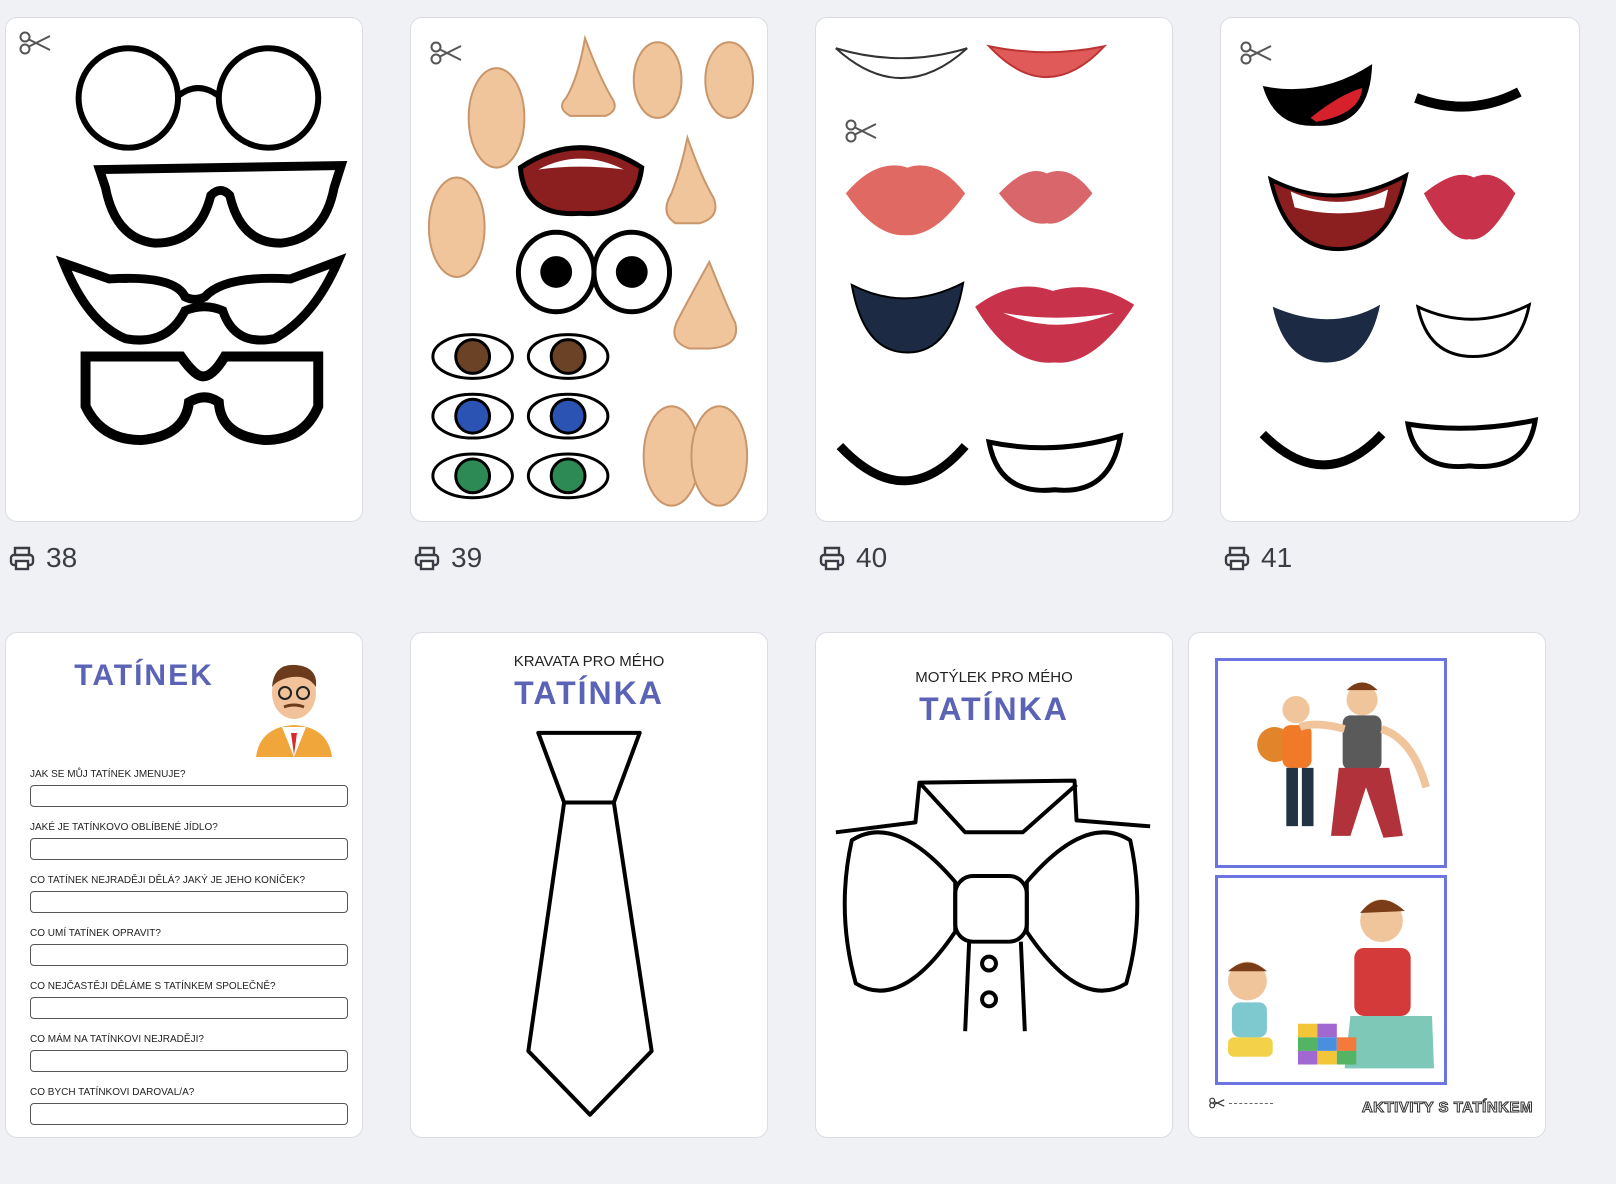 This screenshot has height=1184, width=1616. I want to click on question-label: JAKÉ JE TATÍNKOVO OBLÍBENÉ JÍDLO?, so click(124, 827).